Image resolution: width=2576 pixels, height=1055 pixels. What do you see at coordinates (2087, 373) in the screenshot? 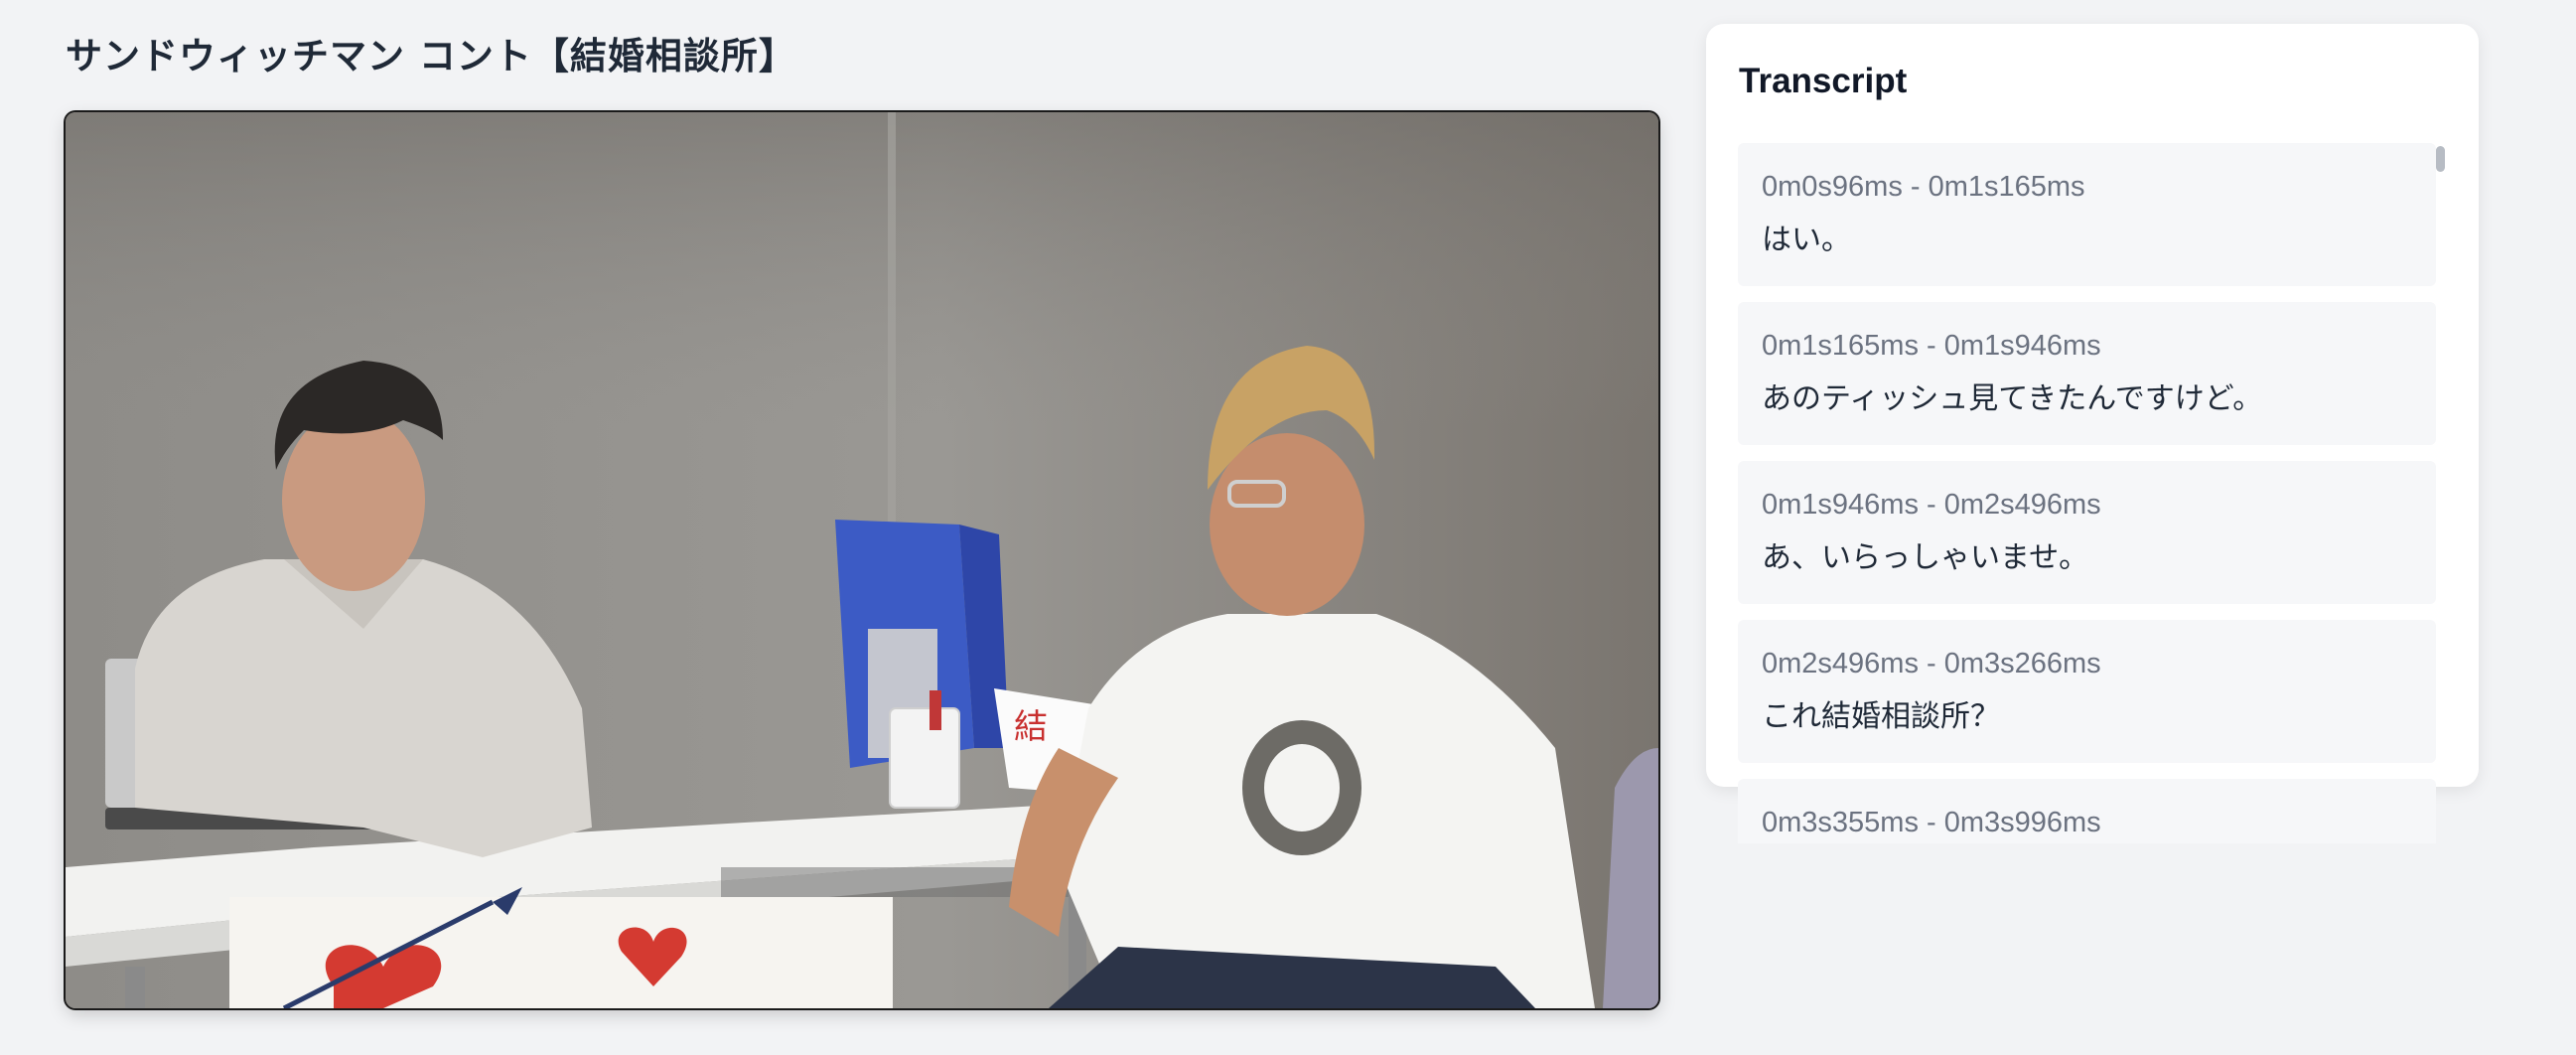
I see `transcript-segment: 0m1s165ms - 0m1s946ms あのティッシュ見てきたんですけど。` at bounding box center [2087, 373].